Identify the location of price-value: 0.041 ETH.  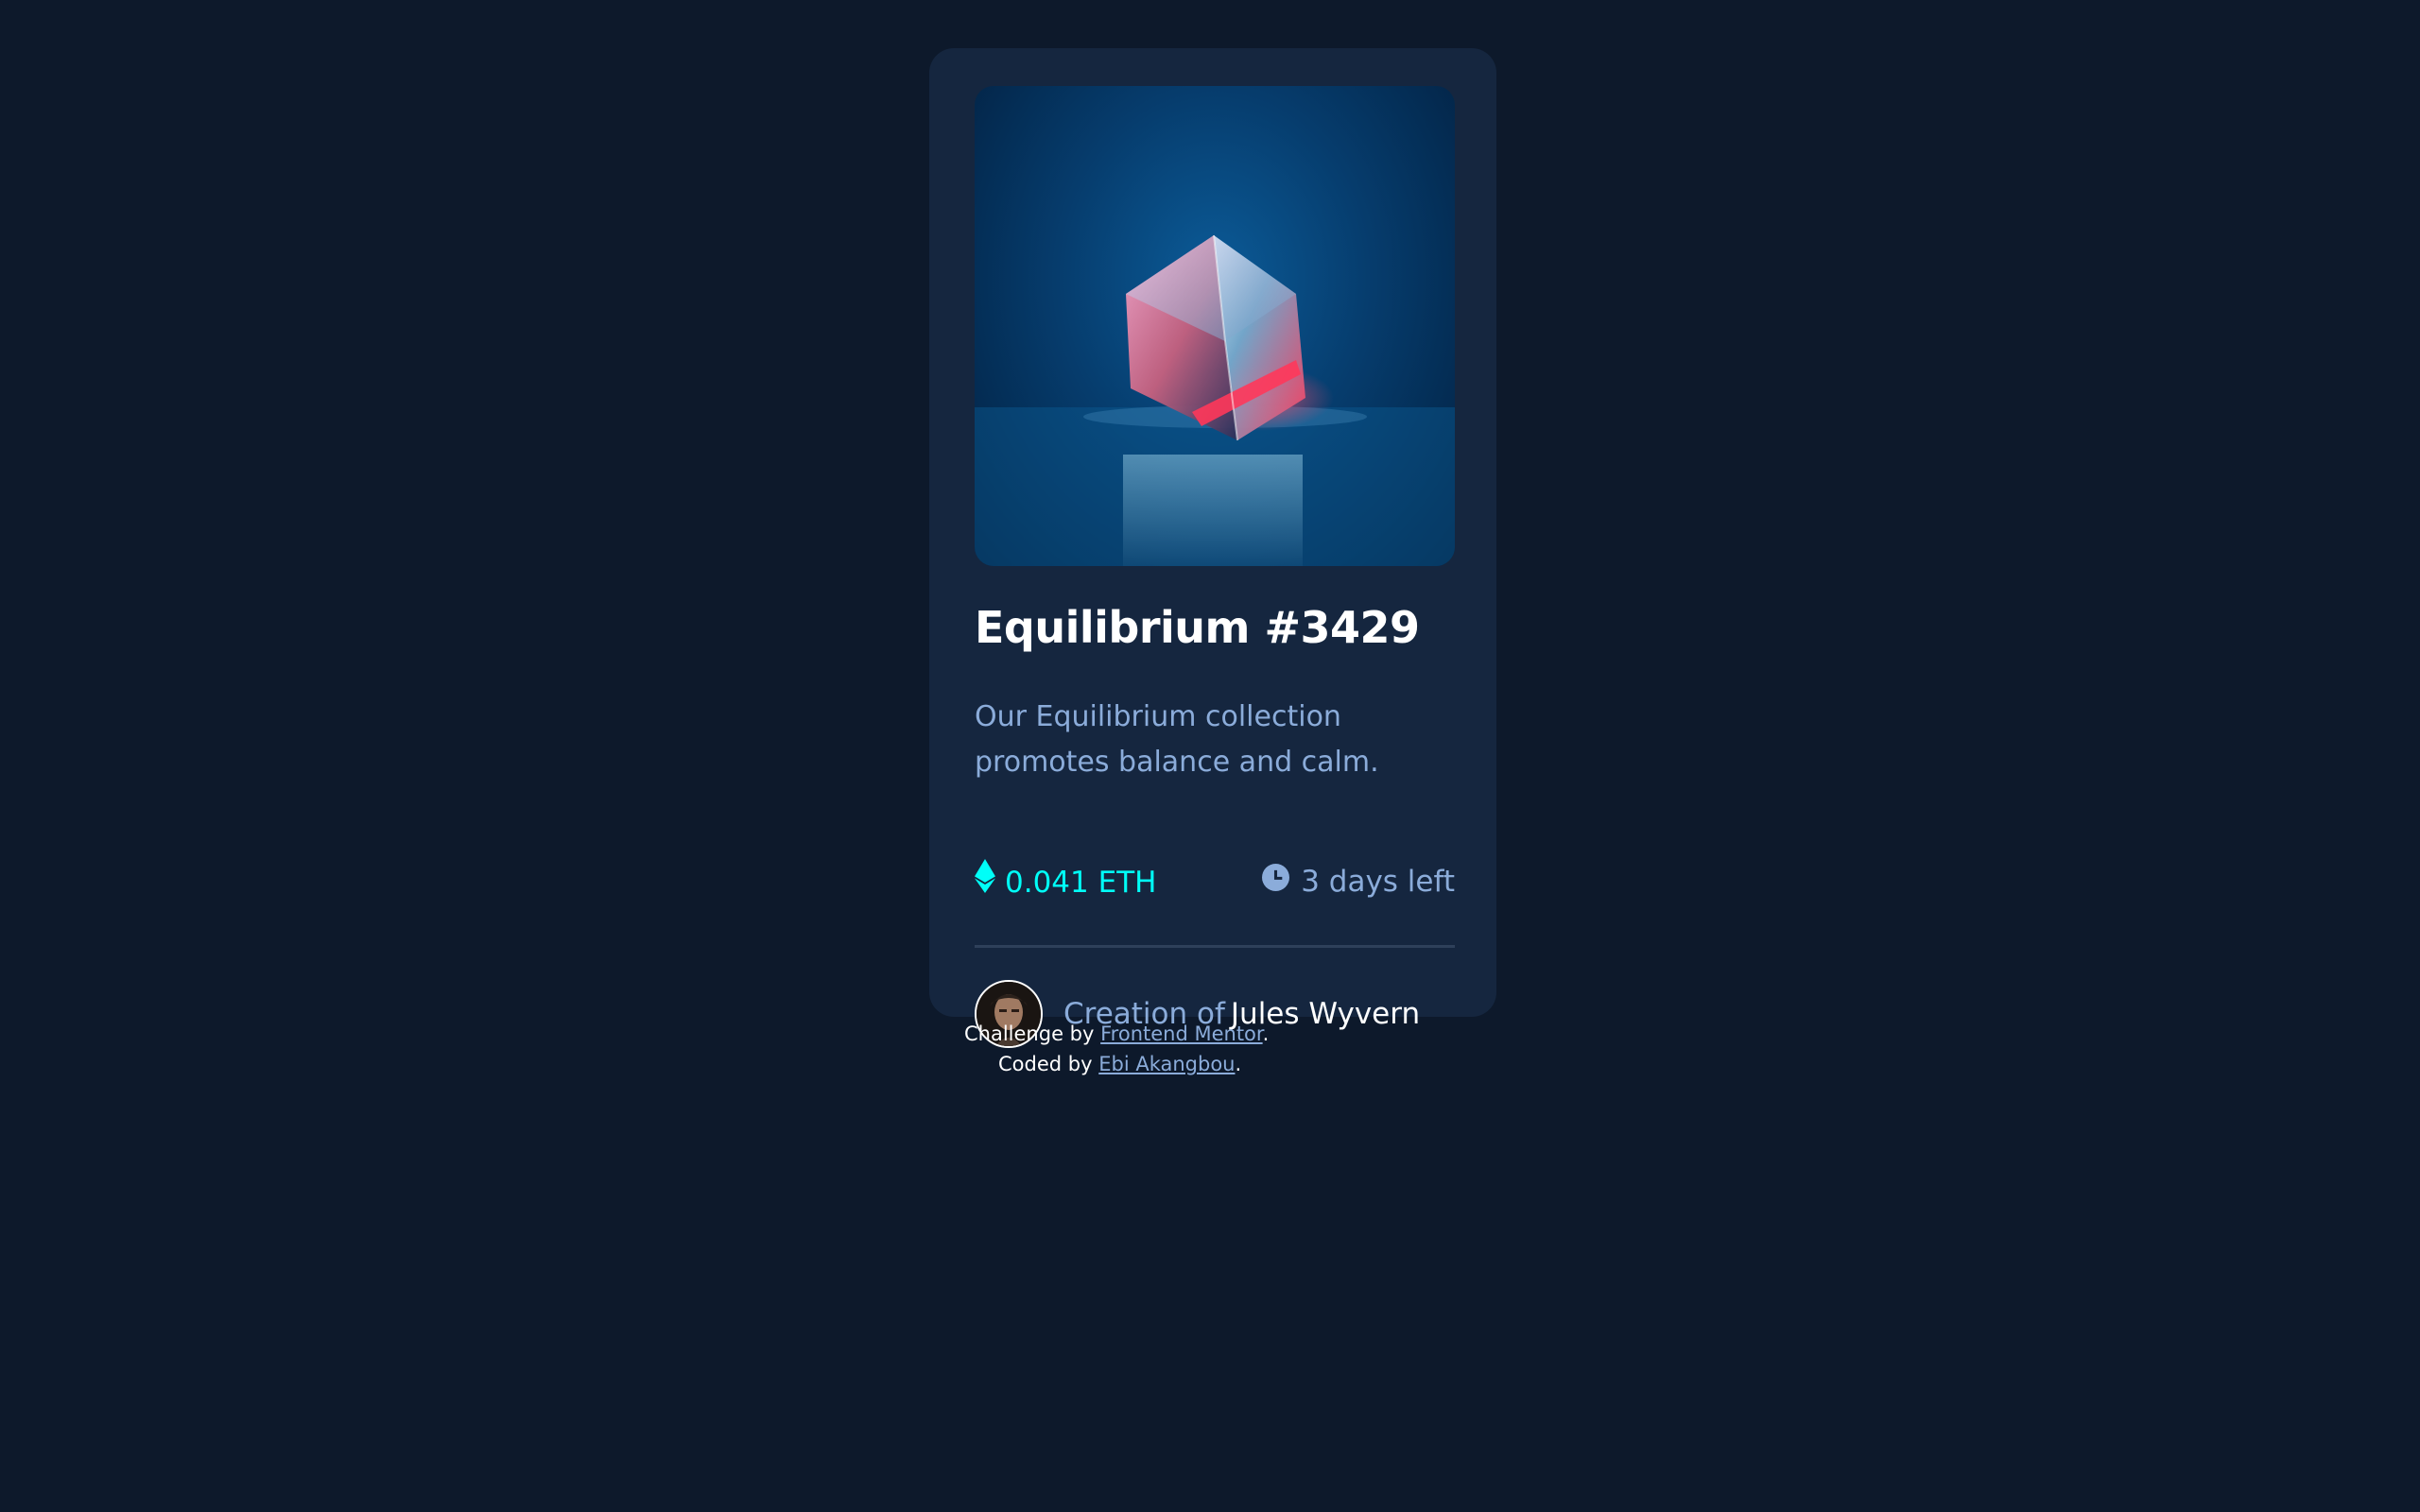
(1081, 883).